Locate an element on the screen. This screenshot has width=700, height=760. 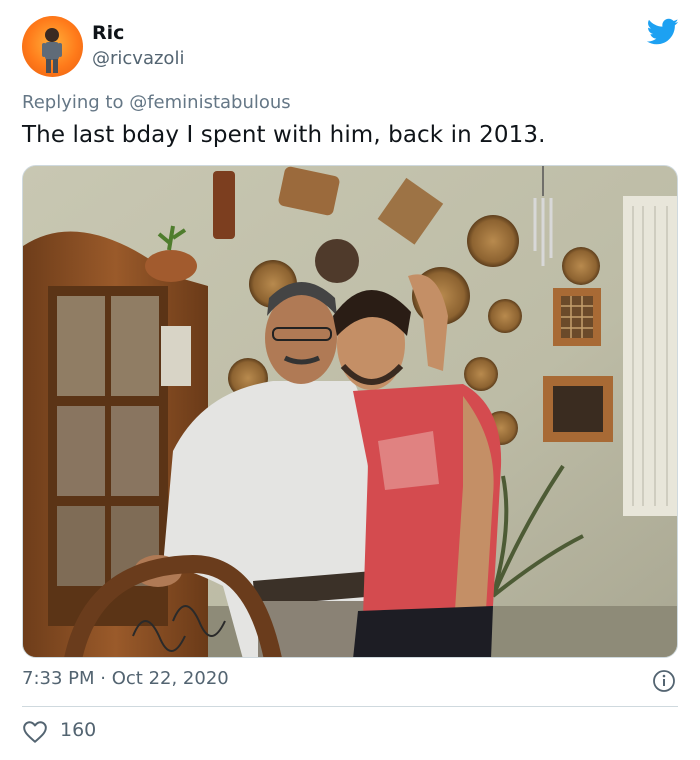
author-name: Ric is located at coordinates (108, 33).